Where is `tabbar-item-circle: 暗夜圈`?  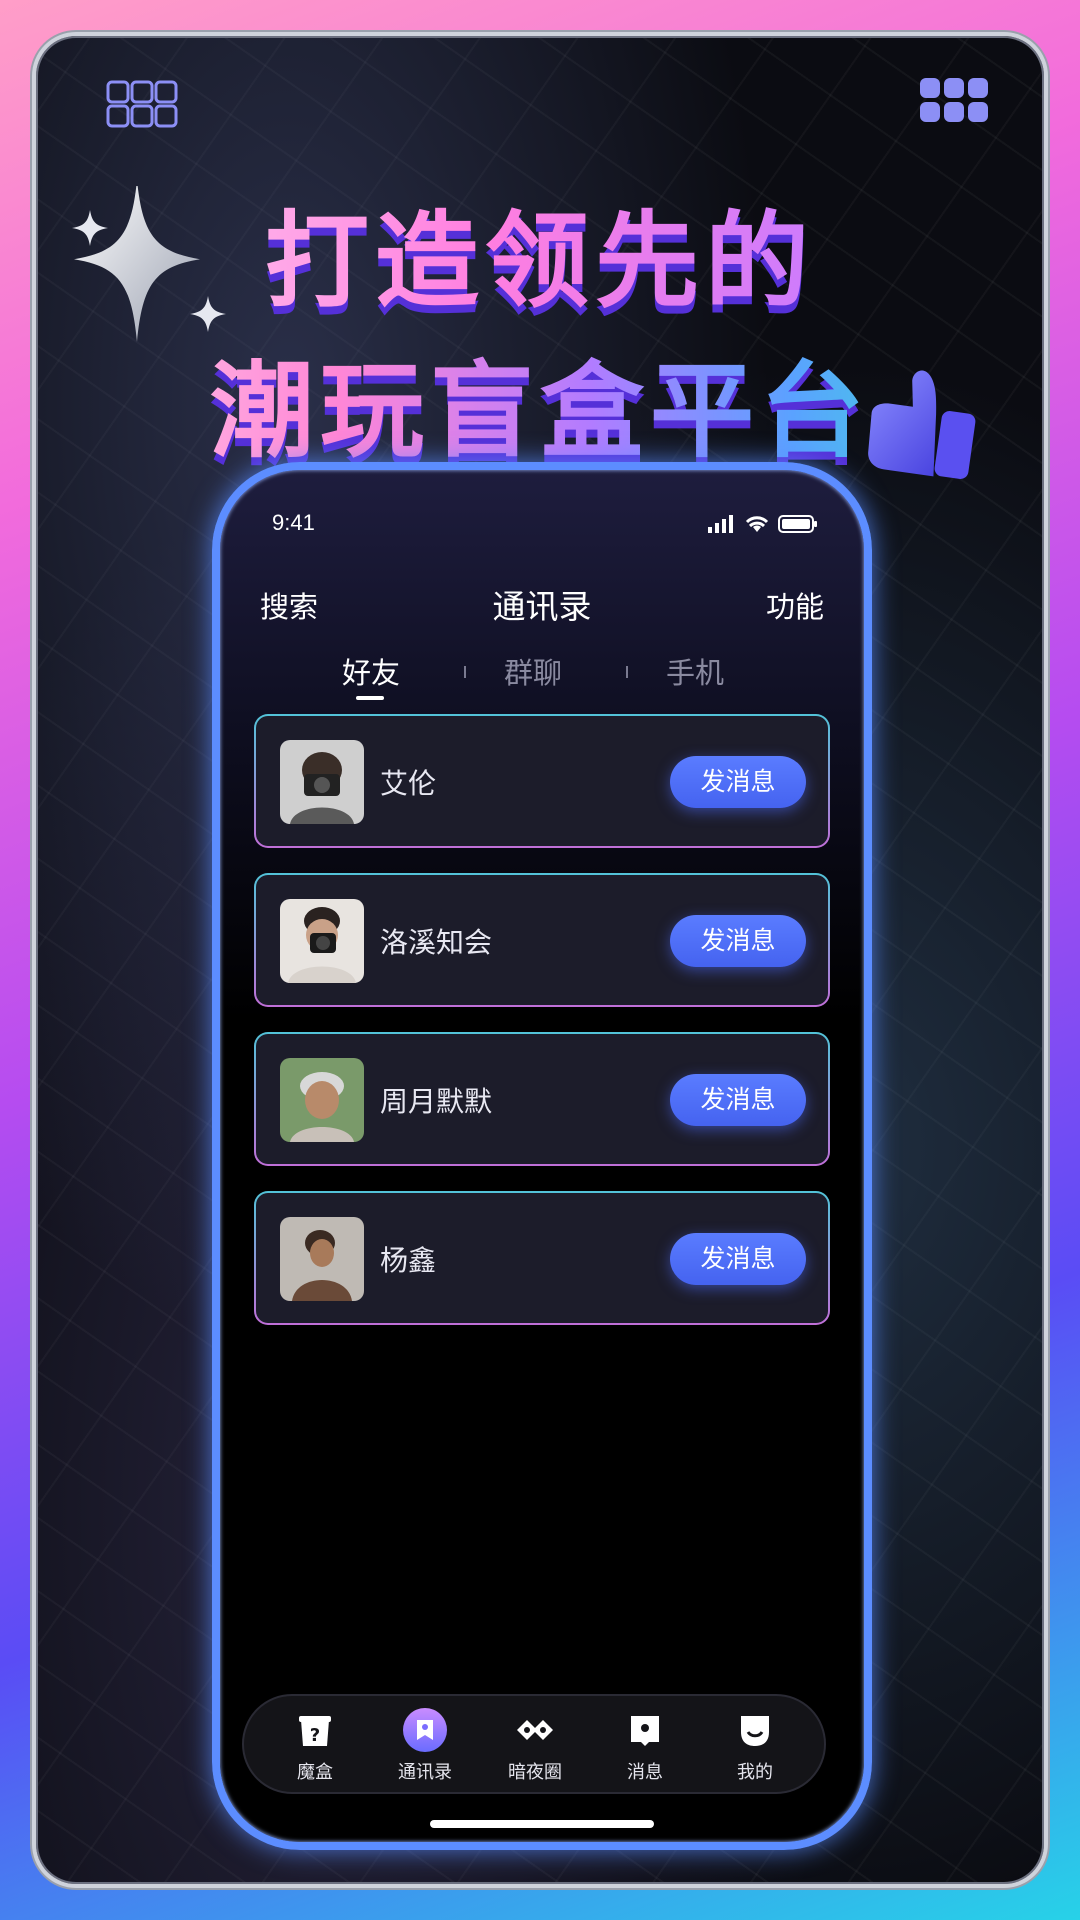 tabbar-item-circle: 暗夜圈 is located at coordinates (535, 1746).